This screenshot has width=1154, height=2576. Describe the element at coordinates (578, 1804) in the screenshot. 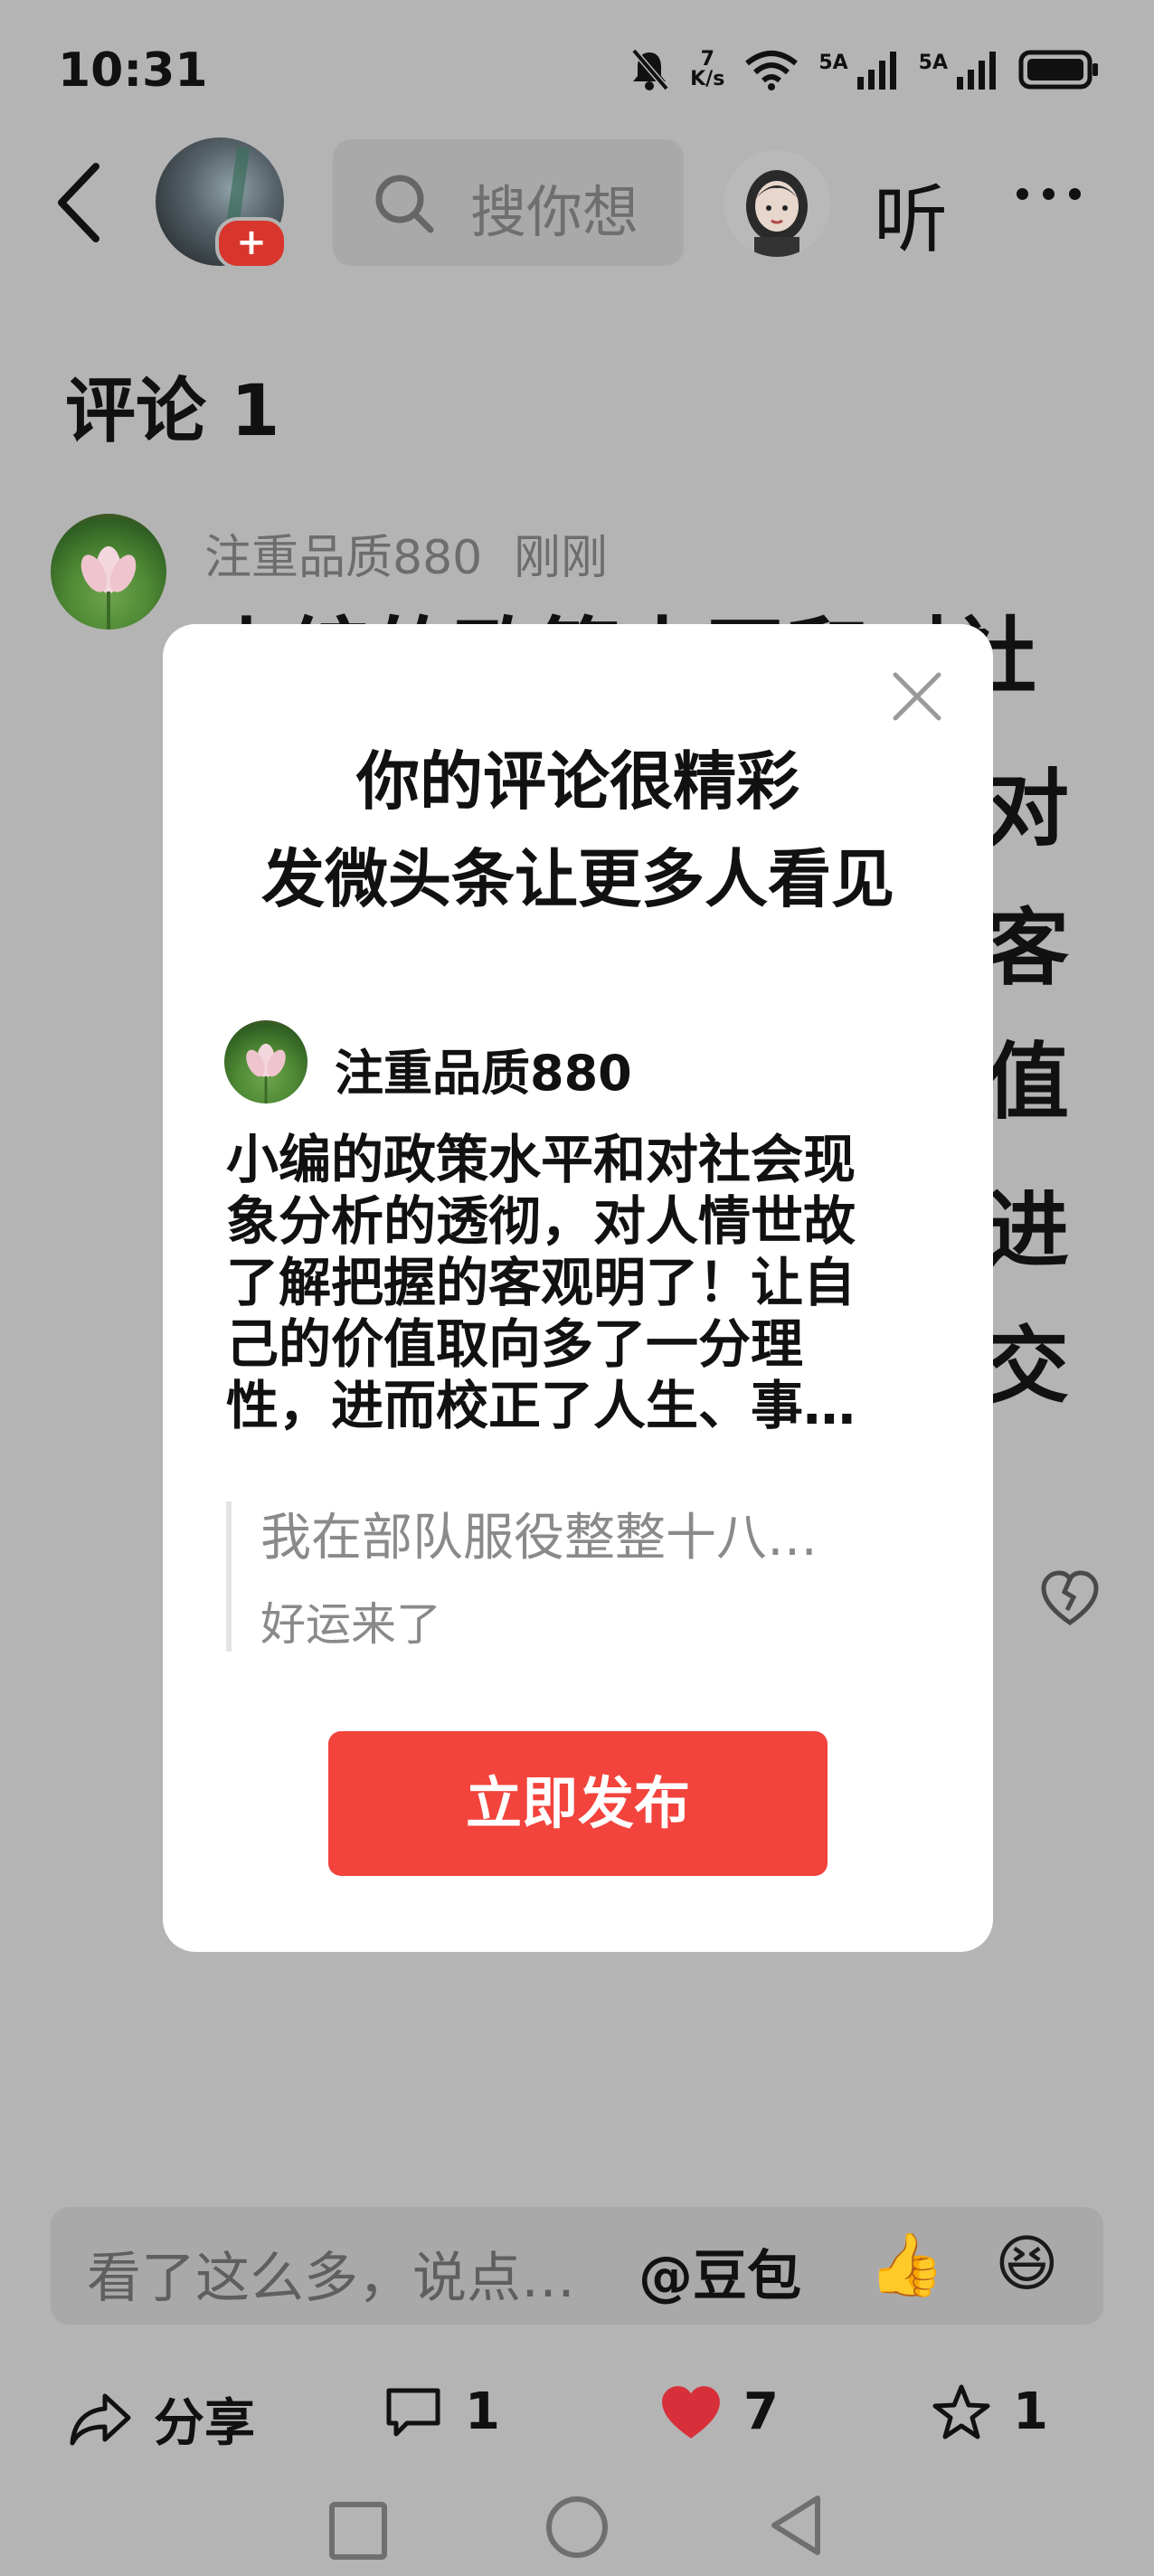

I see `publish-now-button: 立即发布` at that location.